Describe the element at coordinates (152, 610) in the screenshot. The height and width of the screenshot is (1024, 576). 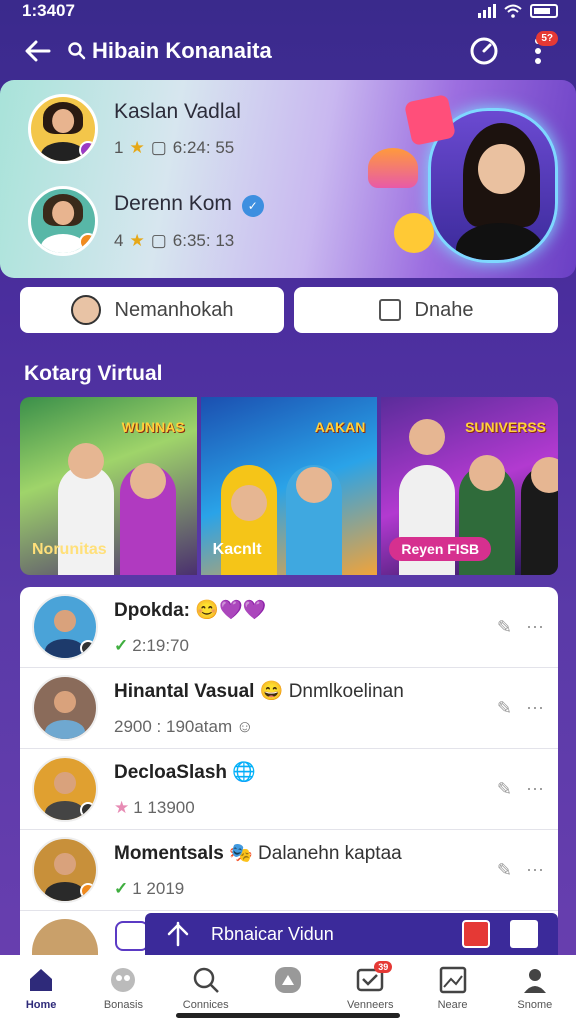
I see `list-item-title: Dpokda:` at that location.